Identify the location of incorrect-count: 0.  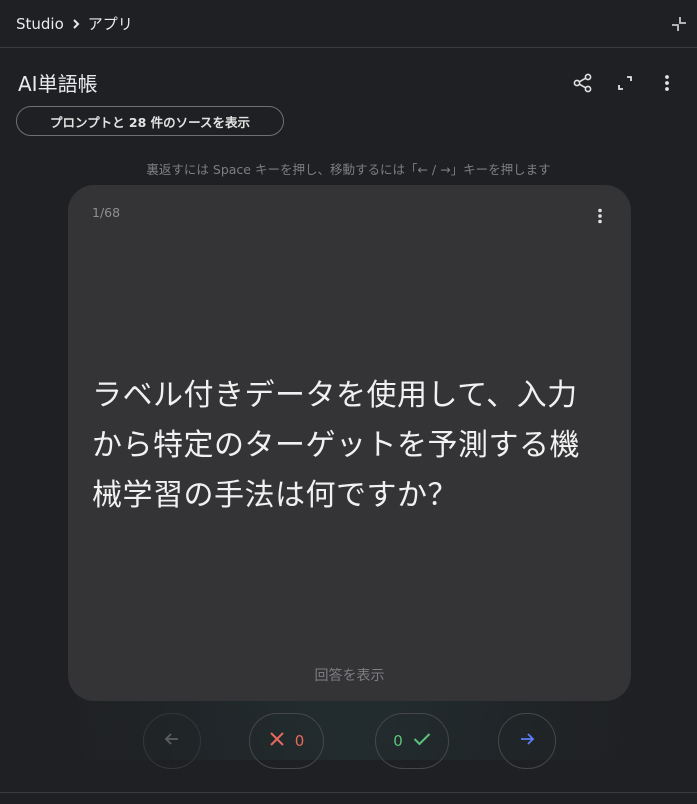
(299, 741).